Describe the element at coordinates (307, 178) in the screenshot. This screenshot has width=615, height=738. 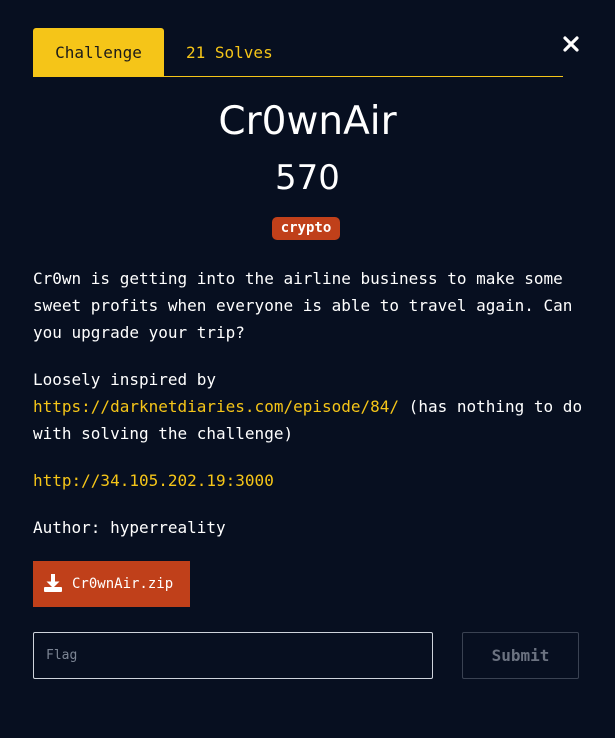
I see `challenge-points: 570` at that location.